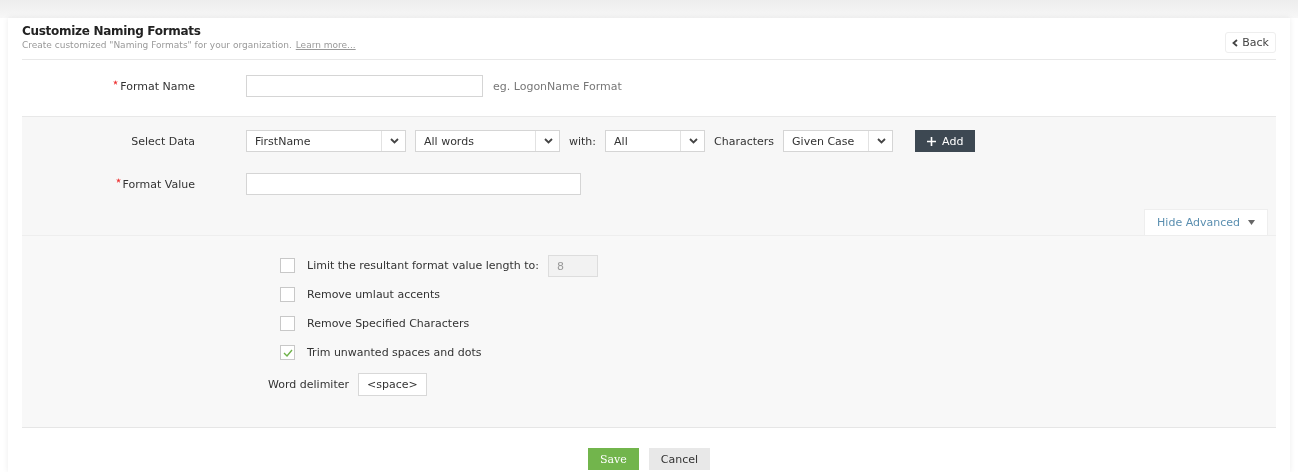 This screenshot has height=472, width=1298. What do you see at coordinates (1206, 222) in the screenshot?
I see `advanced-toggle: Hide Advanced` at bounding box center [1206, 222].